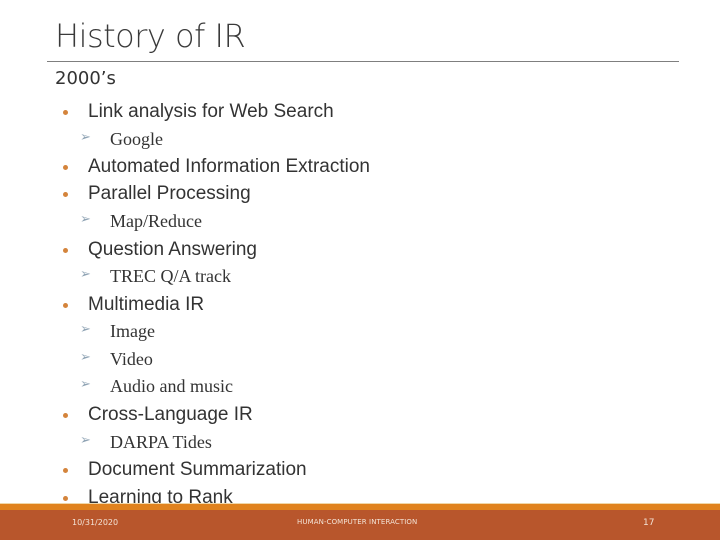 This screenshot has height=540, width=720. What do you see at coordinates (170, 276) in the screenshot?
I see `sub-list-item-text: TREC Q/A track` at bounding box center [170, 276].